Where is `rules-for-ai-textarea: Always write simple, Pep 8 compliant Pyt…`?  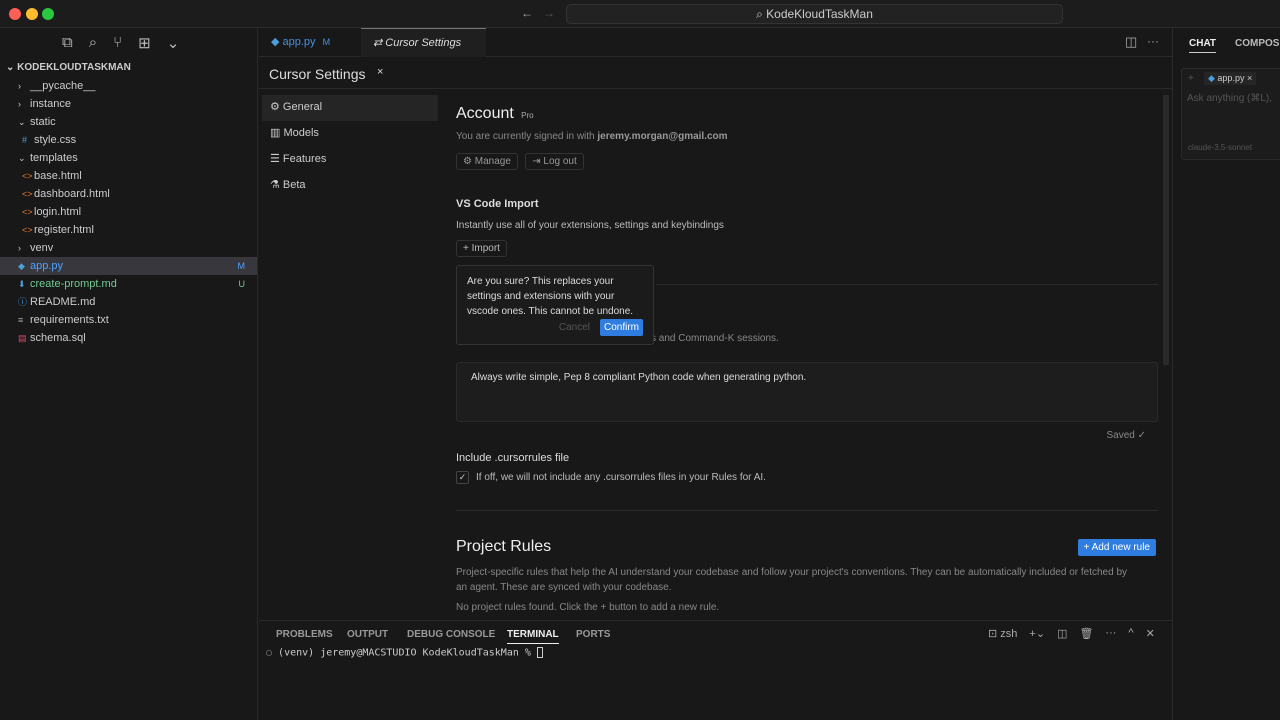 rules-for-ai-textarea: Always write simple, Pep 8 compliant Pyt… is located at coordinates (807, 392).